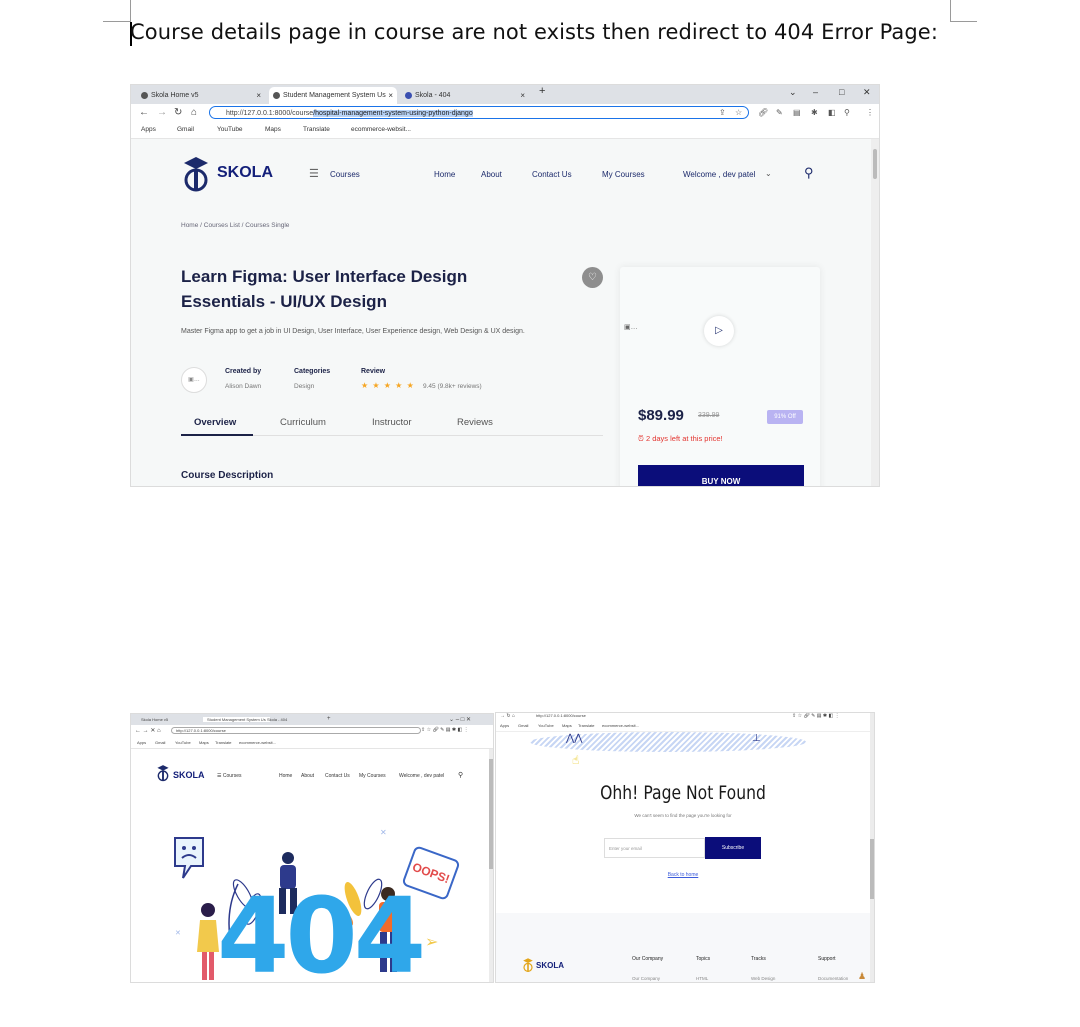 The width and height of the screenshot is (1080, 1027). Describe the element at coordinates (215, 422) in the screenshot. I see `tab-overview: Overview` at that location.